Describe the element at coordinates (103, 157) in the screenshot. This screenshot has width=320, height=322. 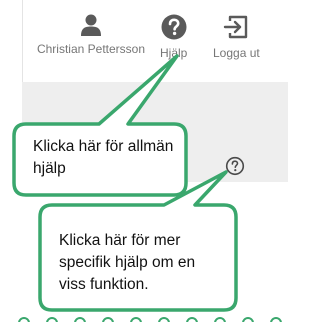
I see `general-help-callout-text: Klicka här för allmän hjälp` at that location.